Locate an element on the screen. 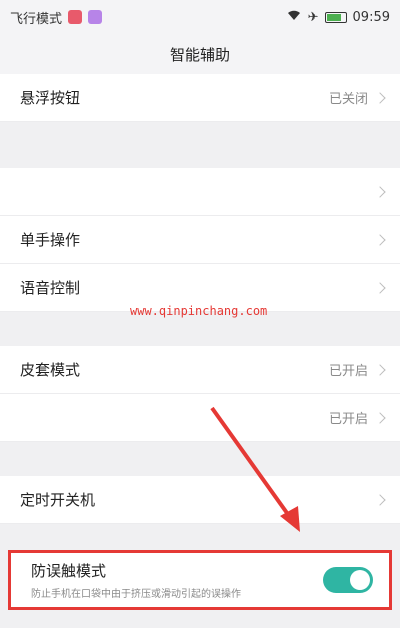 Image resolution: width=400 pixels, height=628 pixels. row-description: 防止手机在口袋中由于挤压或滑动引起的误操作 is located at coordinates (136, 594).